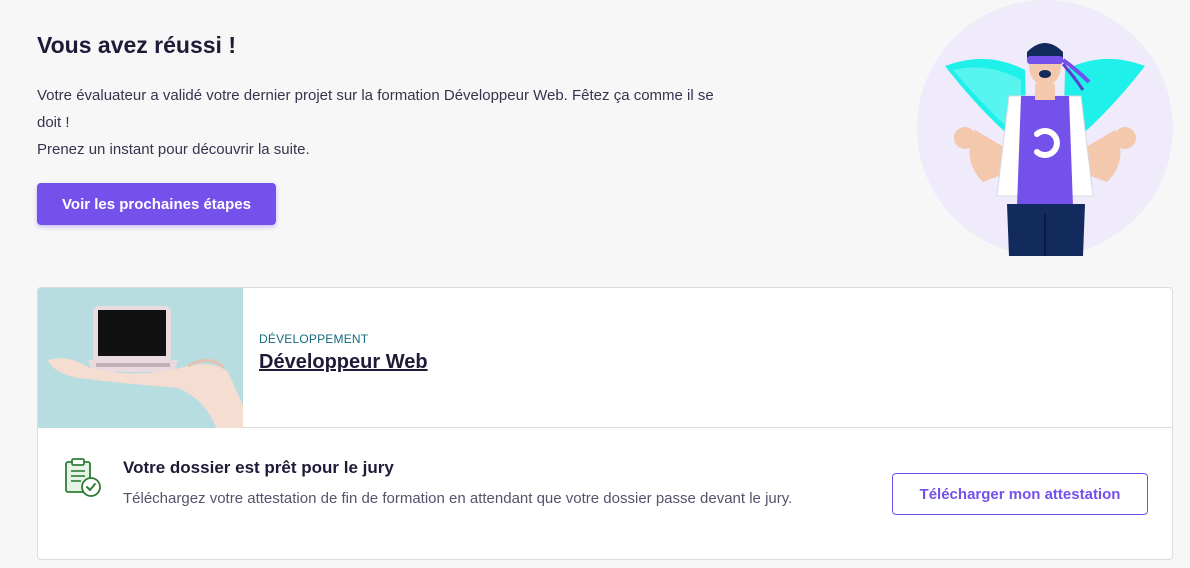  What do you see at coordinates (156, 204) in the screenshot?
I see `next-steps-button: Voir les prochaines étapes` at bounding box center [156, 204].